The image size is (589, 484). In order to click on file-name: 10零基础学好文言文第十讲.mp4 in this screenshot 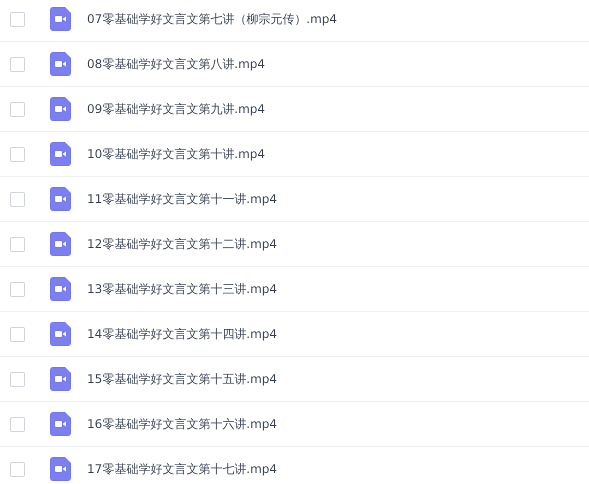, I will do `click(176, 154)`.